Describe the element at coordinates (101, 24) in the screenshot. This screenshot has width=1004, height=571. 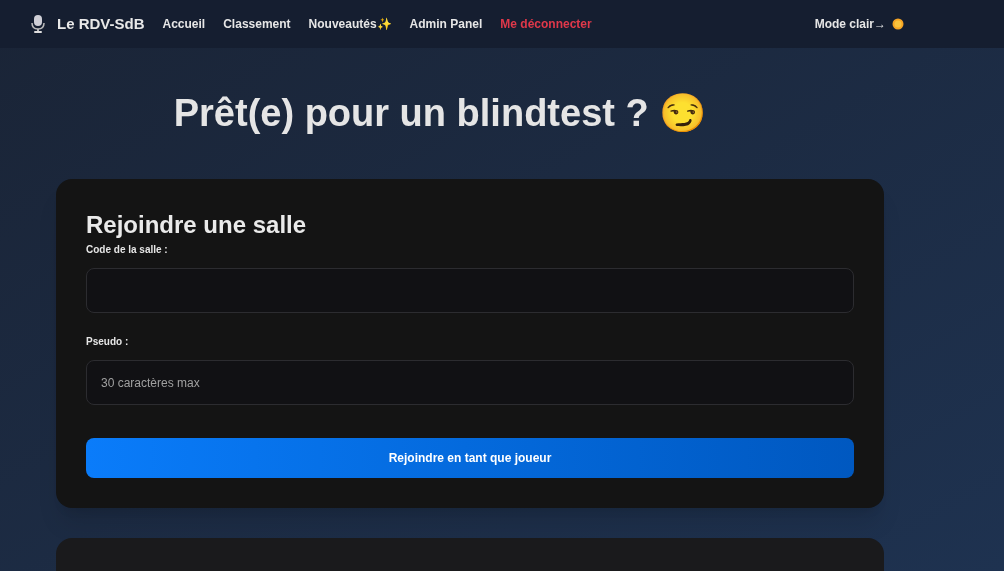
I see `brand-link: Le RDV-SdB` at that location.